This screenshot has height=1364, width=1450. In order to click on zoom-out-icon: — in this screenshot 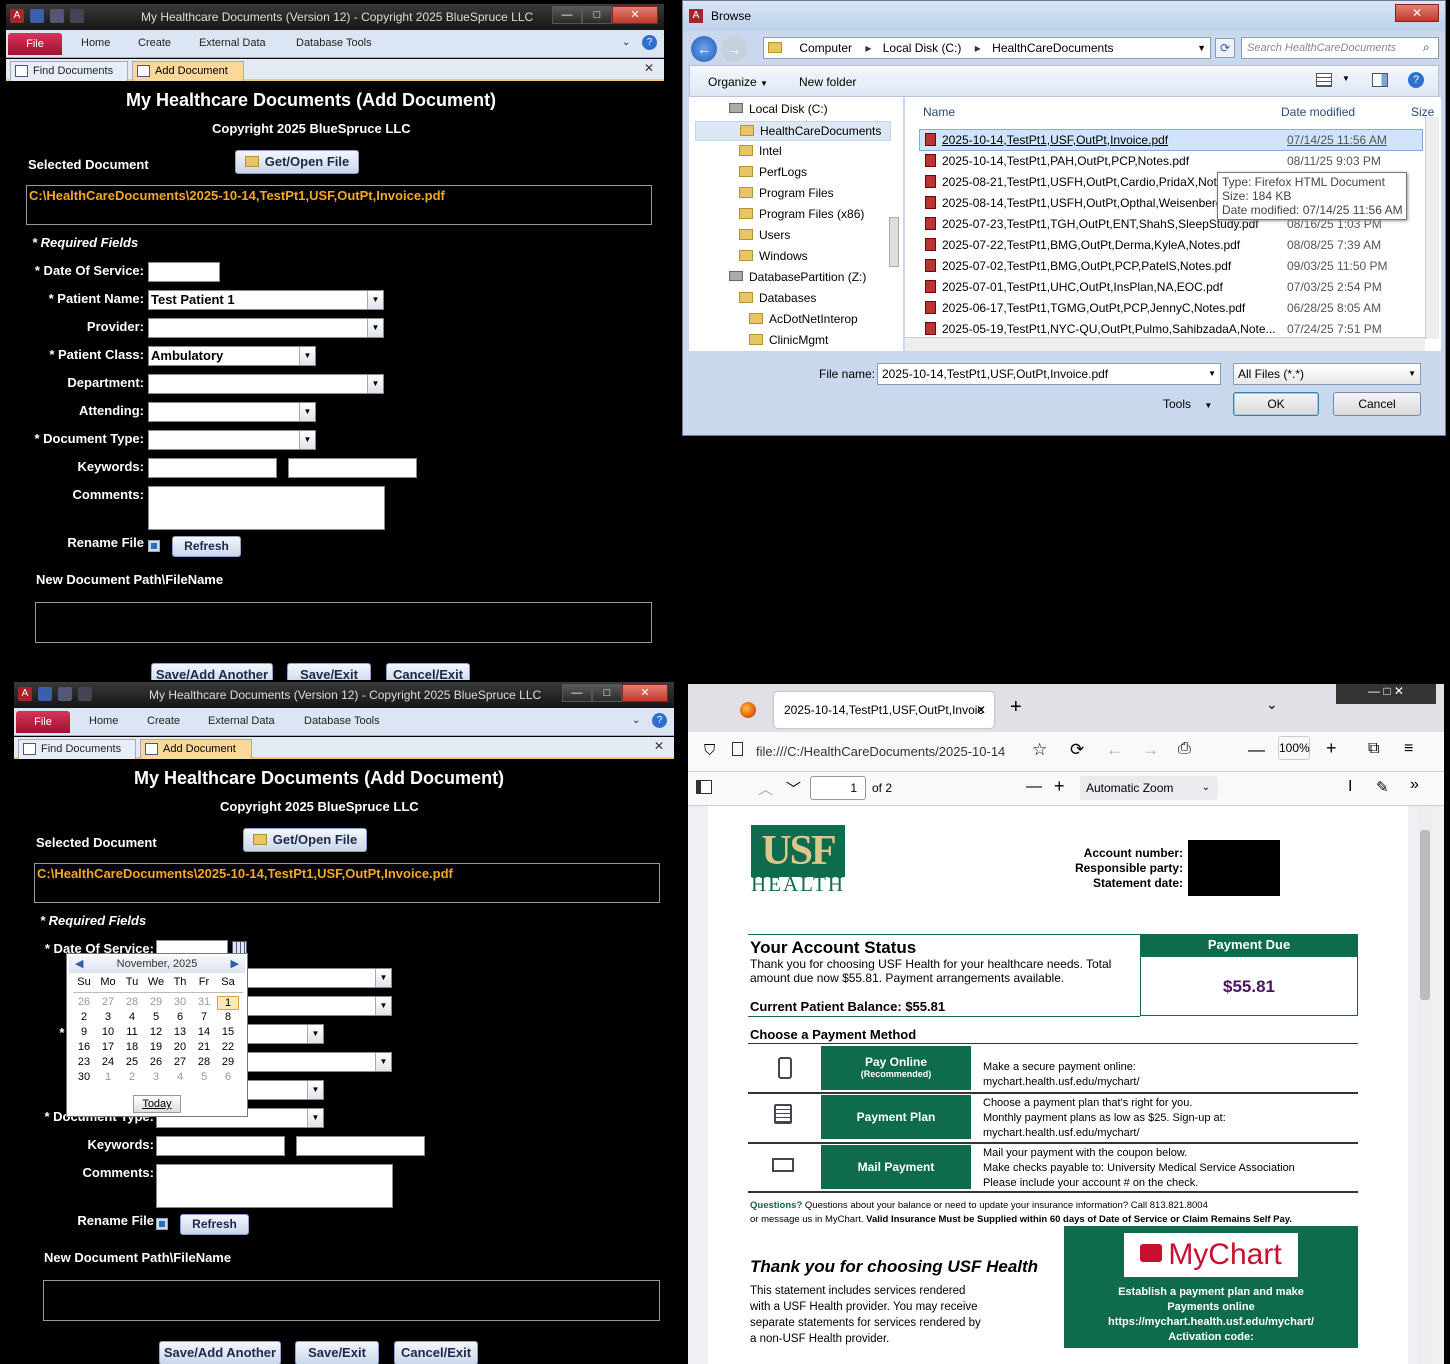, I will do `click(1256, 750)`.